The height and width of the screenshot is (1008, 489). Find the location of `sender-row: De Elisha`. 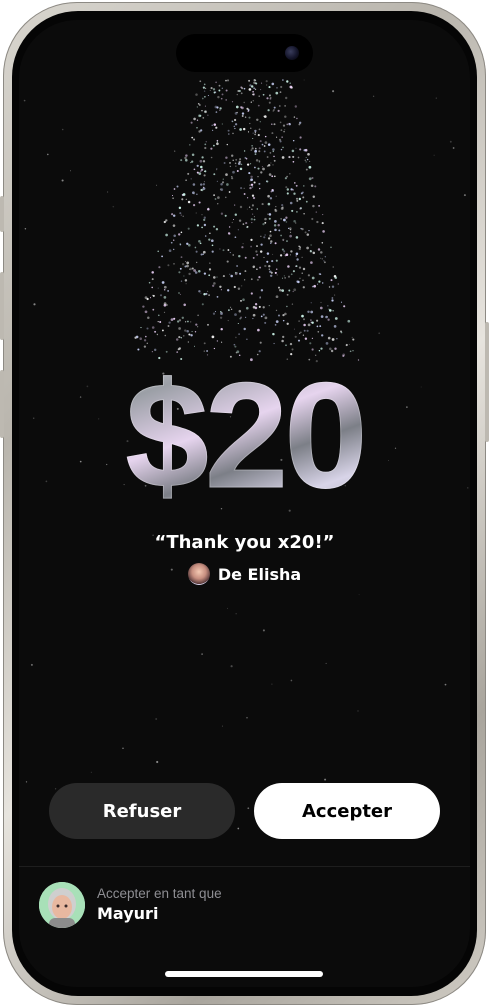

sender-row: De Elisha is located at coordinates (244, 574).